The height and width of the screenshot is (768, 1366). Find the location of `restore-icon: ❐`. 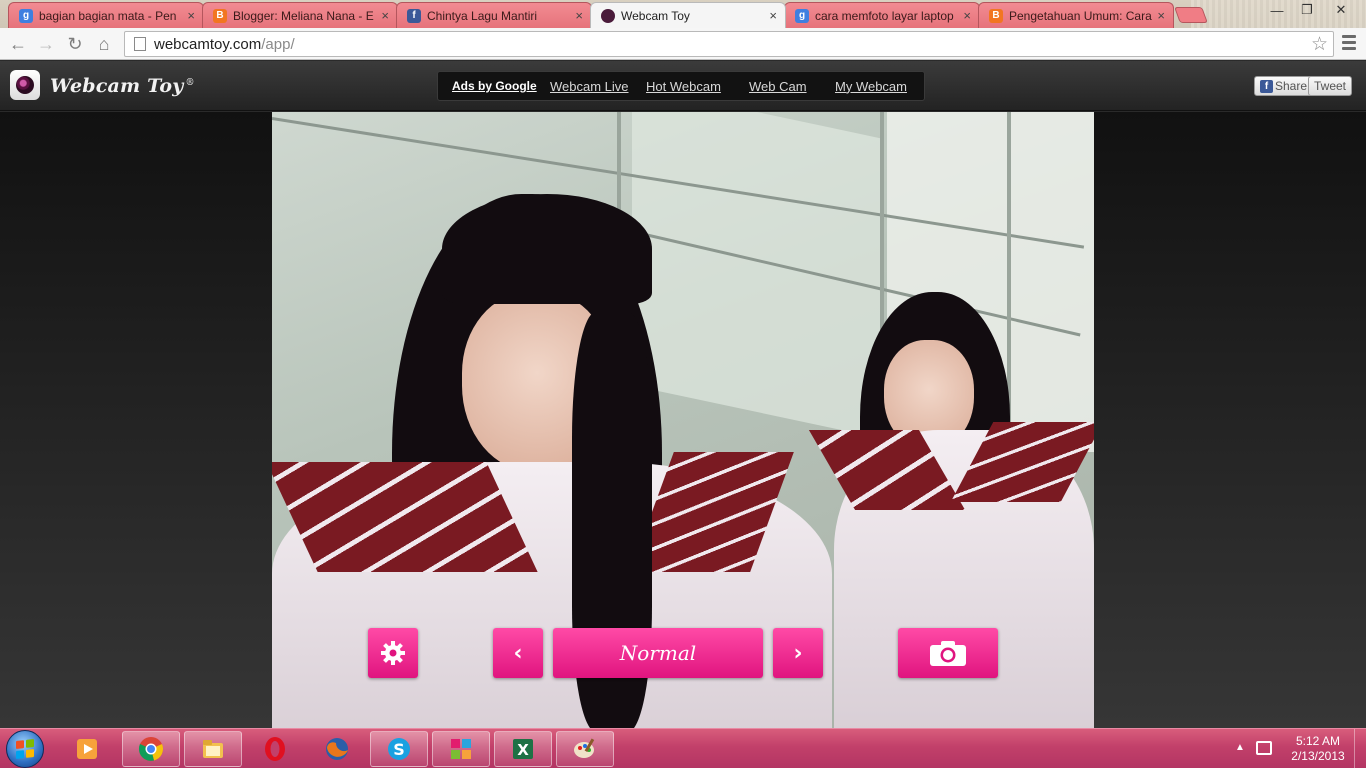

restore-icon: ❐ is located at coordinates (1307, 10).